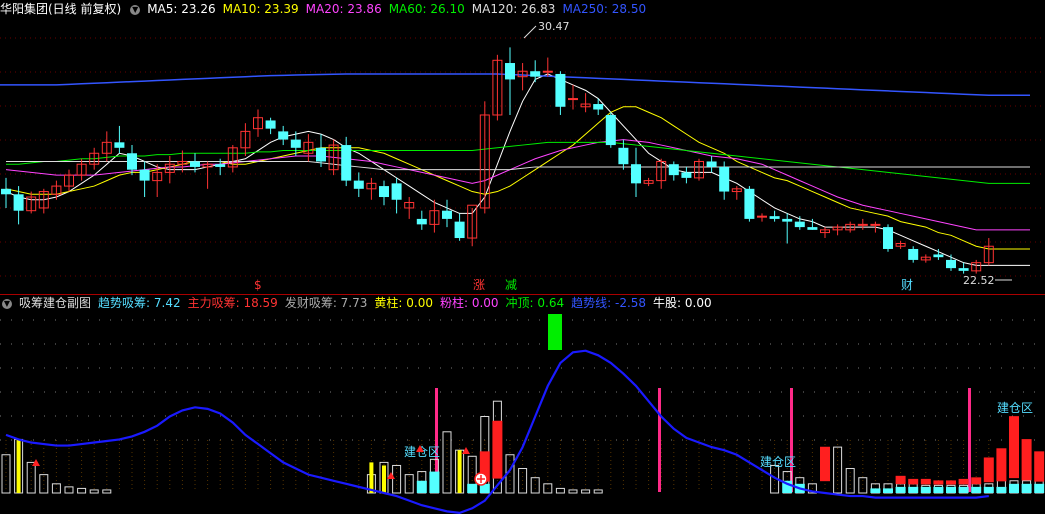 The image size is (1045, 514). What do you see at coordinates (604, 9) in the screenshot?
I see `legend-item: MA250: 28.50` at bounding box center [604, 9].